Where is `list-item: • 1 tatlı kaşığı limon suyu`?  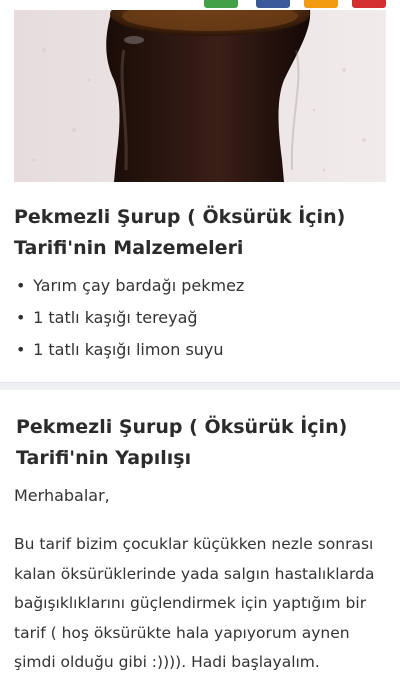
list-item: • 1 tatlı kaşığı limon suyu is located at coordinates (130, 350).